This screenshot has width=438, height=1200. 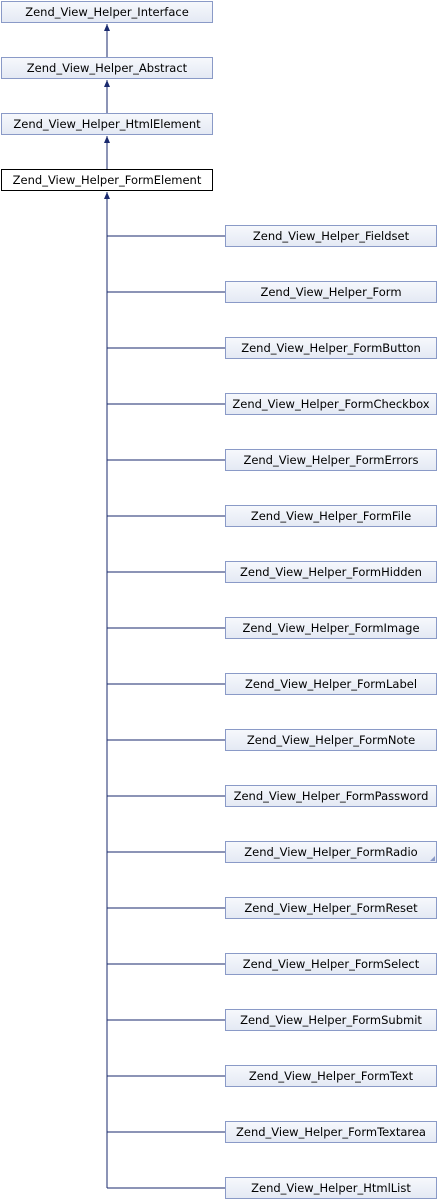 What do you see at coordinates (331, 236) in the screenshot?
I see `class-node-fieldset: Zend_View_Helper_Fieldset` at bounding box center [331, 236].